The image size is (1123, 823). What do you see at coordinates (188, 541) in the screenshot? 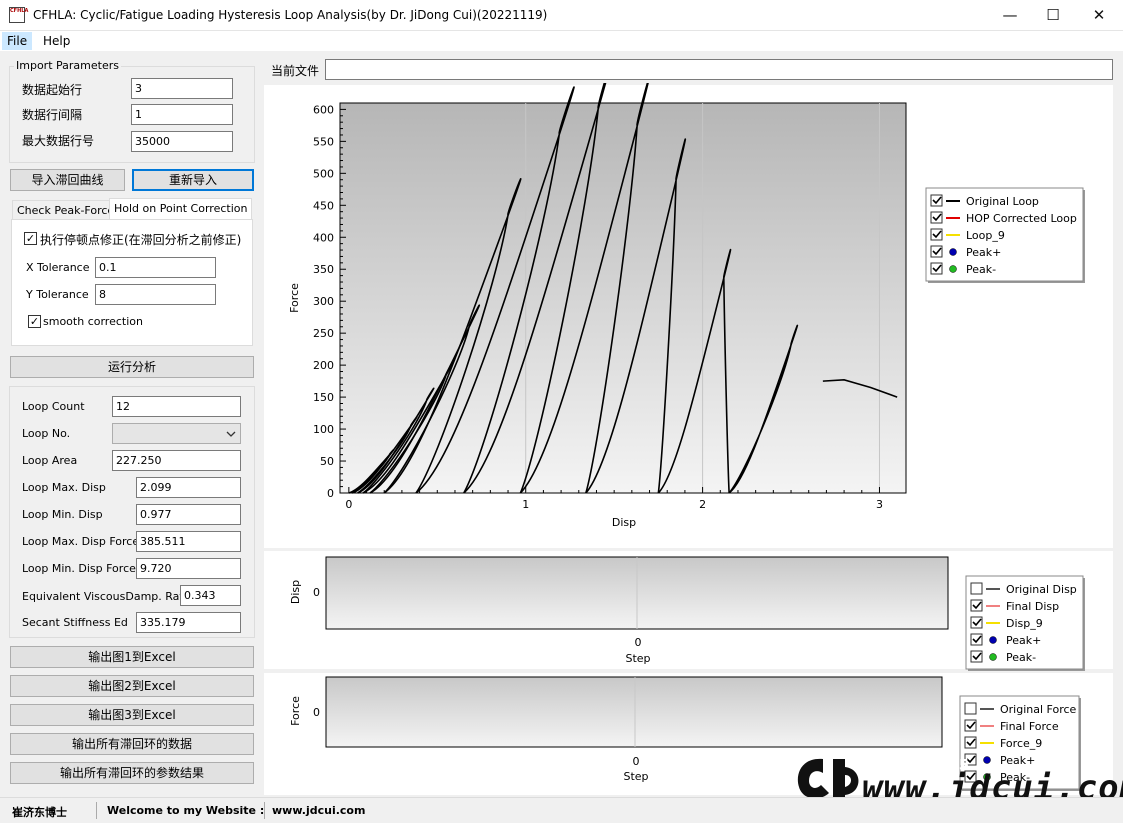
I see `max-disp-force-field: 385.511` at bounding box center [188, 541].